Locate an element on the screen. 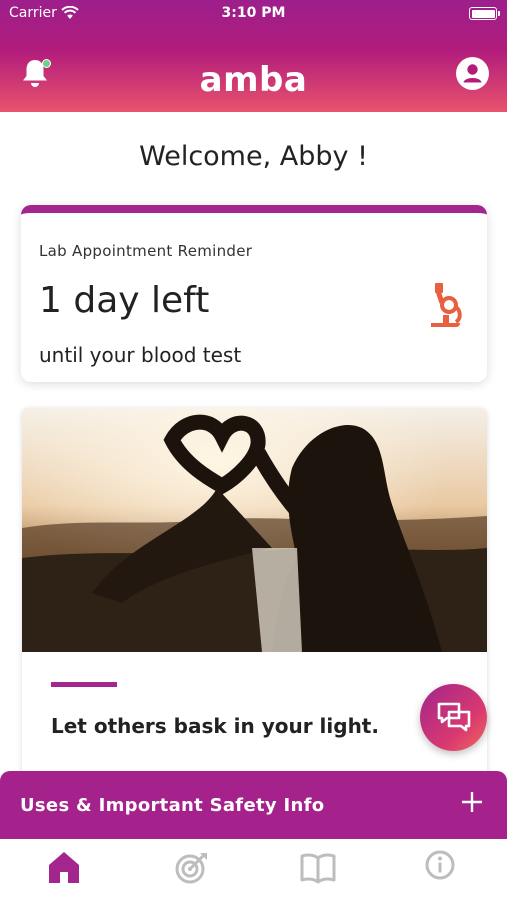 The image size is (507, 900). tab-library is located at coordinates (318, 867).